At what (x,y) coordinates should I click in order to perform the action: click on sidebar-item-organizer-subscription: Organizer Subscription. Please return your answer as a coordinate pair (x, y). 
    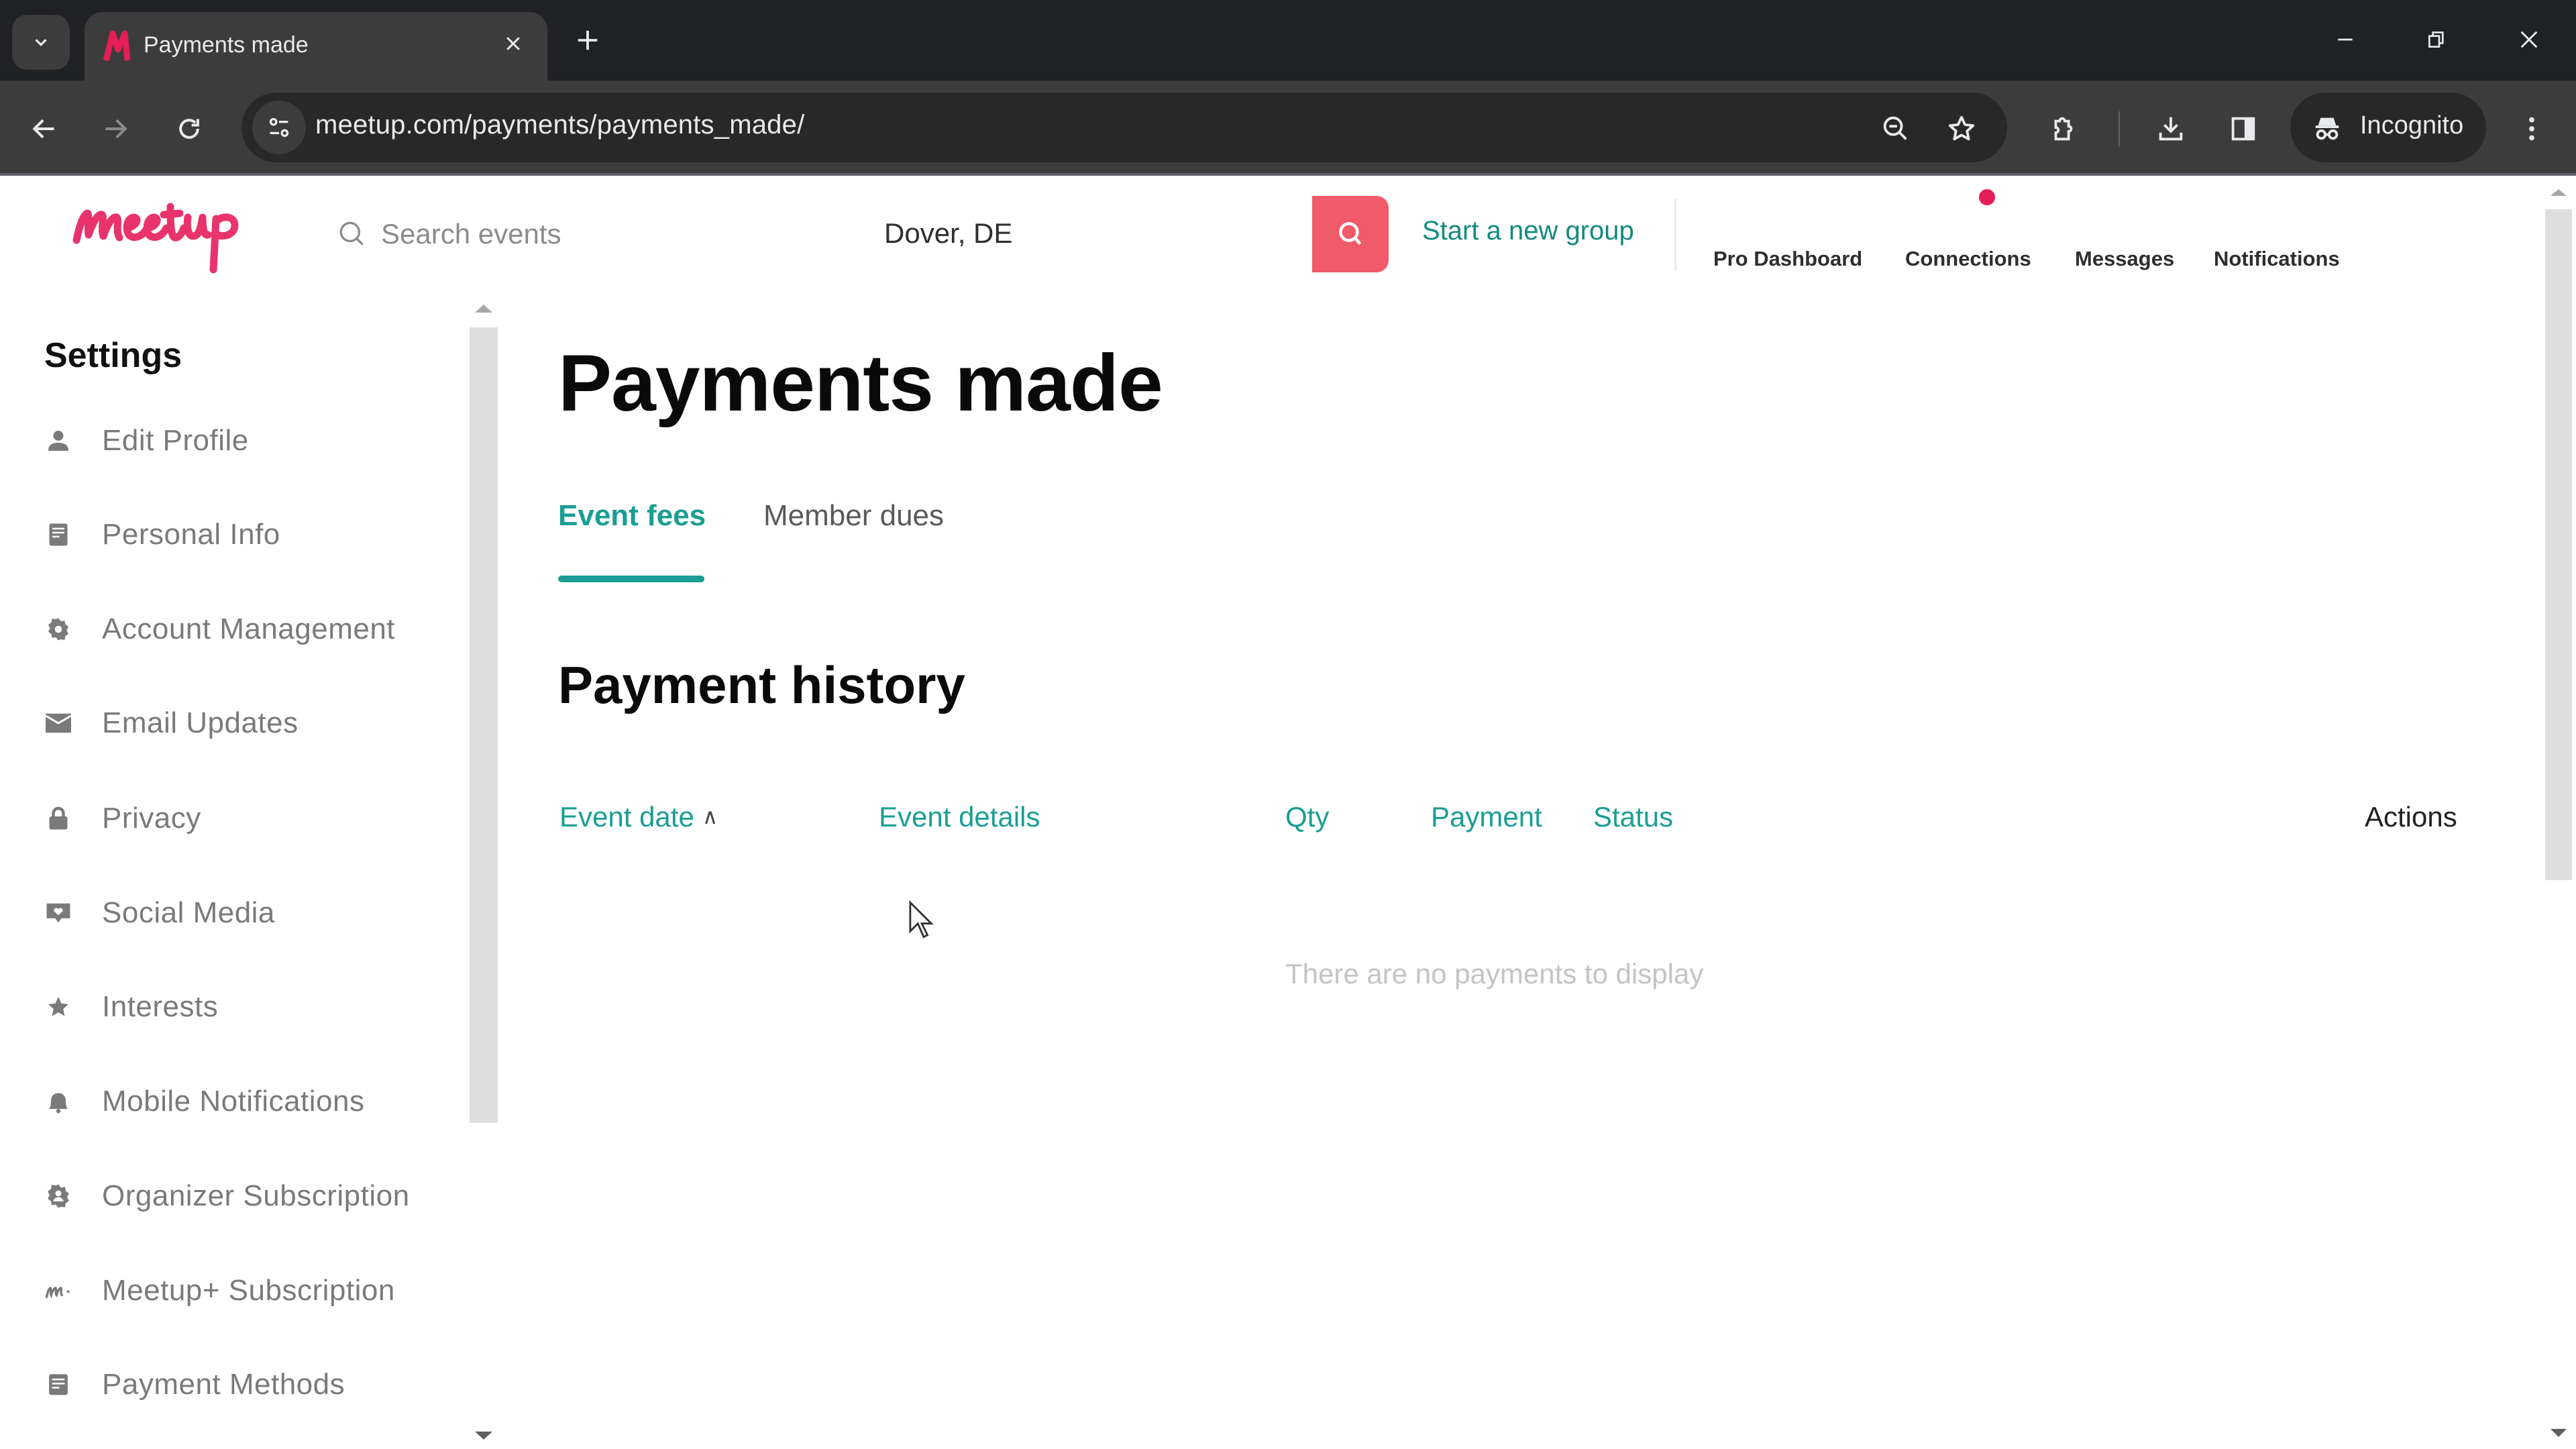
    Looking at the image, I should click on (248, 1196).